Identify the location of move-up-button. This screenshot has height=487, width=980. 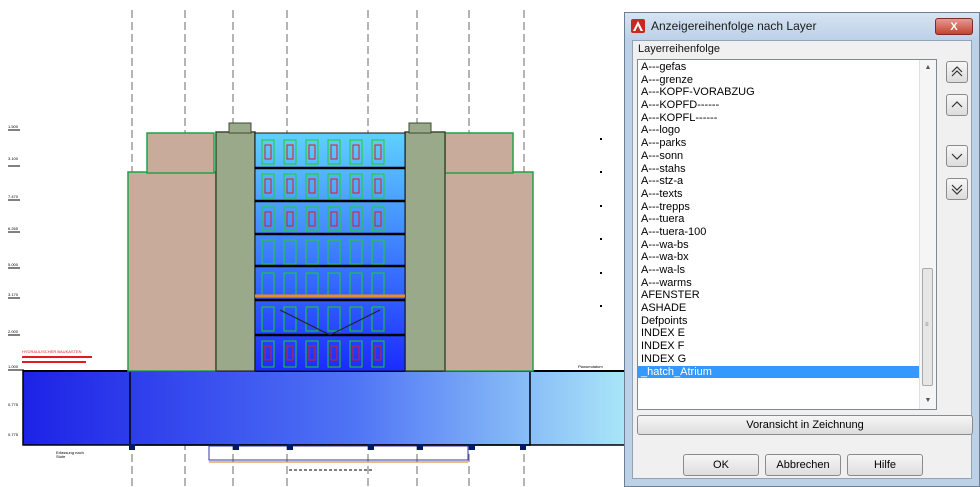
(957, 105).